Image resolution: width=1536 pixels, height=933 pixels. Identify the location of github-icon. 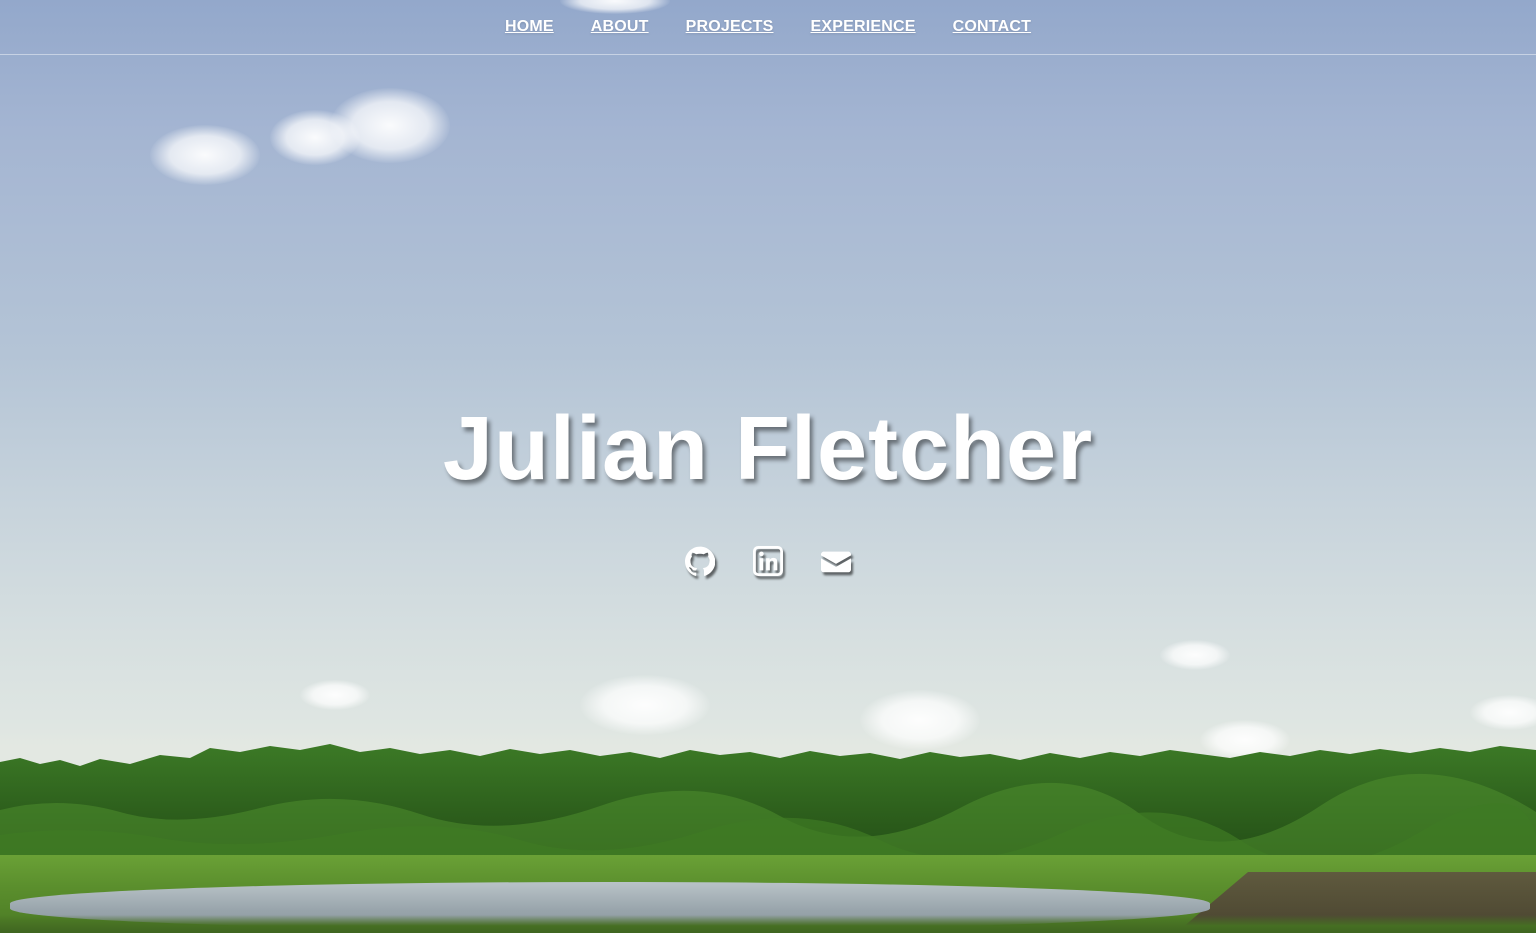
(700, 561).